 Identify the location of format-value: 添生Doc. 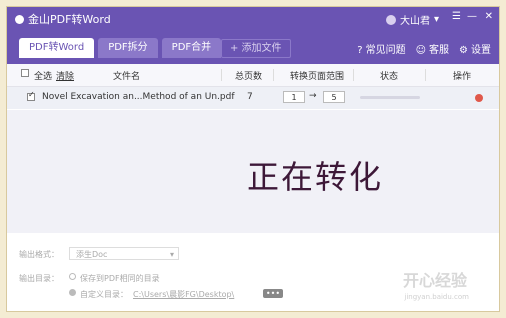
(92, 254).